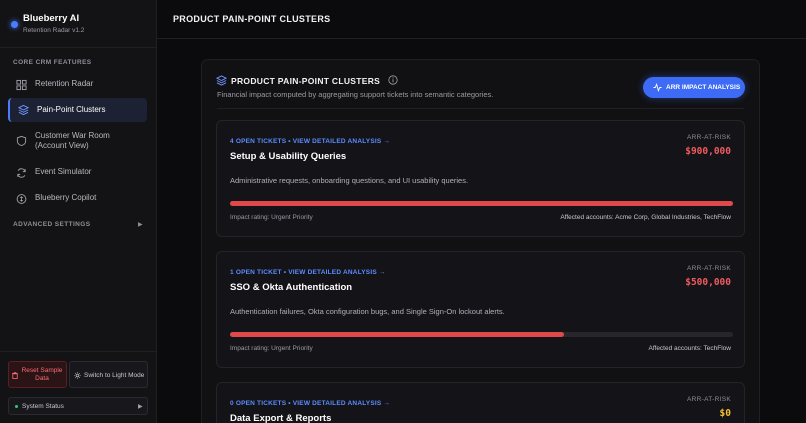  Describe the element at coordinates (43, 406) in the screenshot. I see `system-status-label: System Status` at that location.